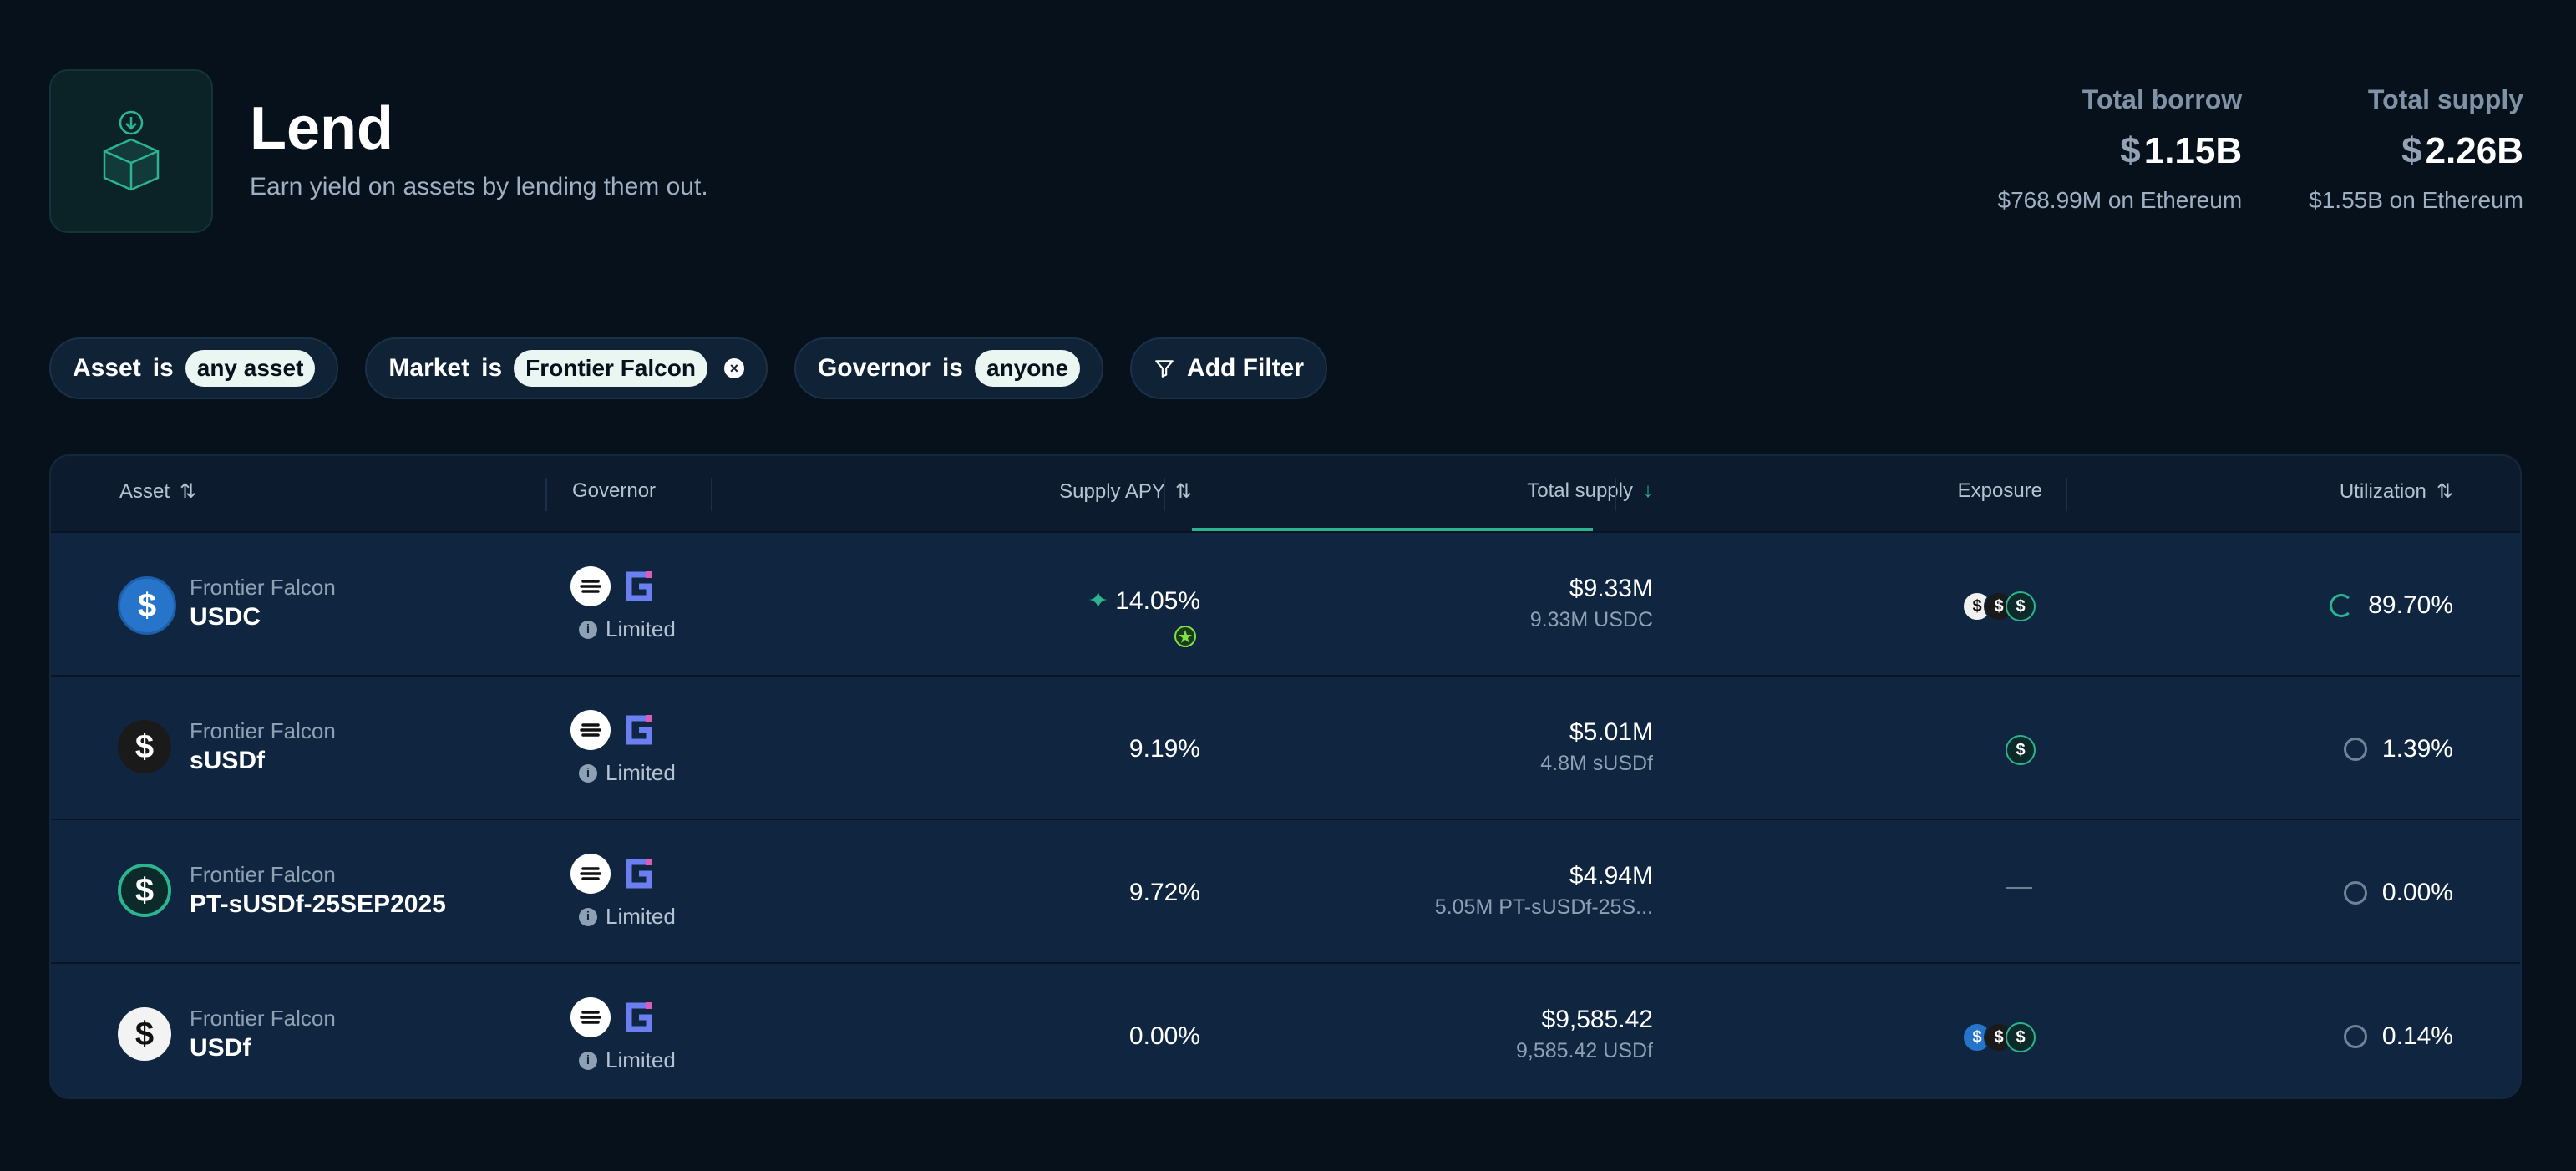 Image resolution: width=2576 pixels, height=1171 pixels. I want to click on total-supply-cell: $5.01M 4.8M sUSDf, so click(1596, 747).